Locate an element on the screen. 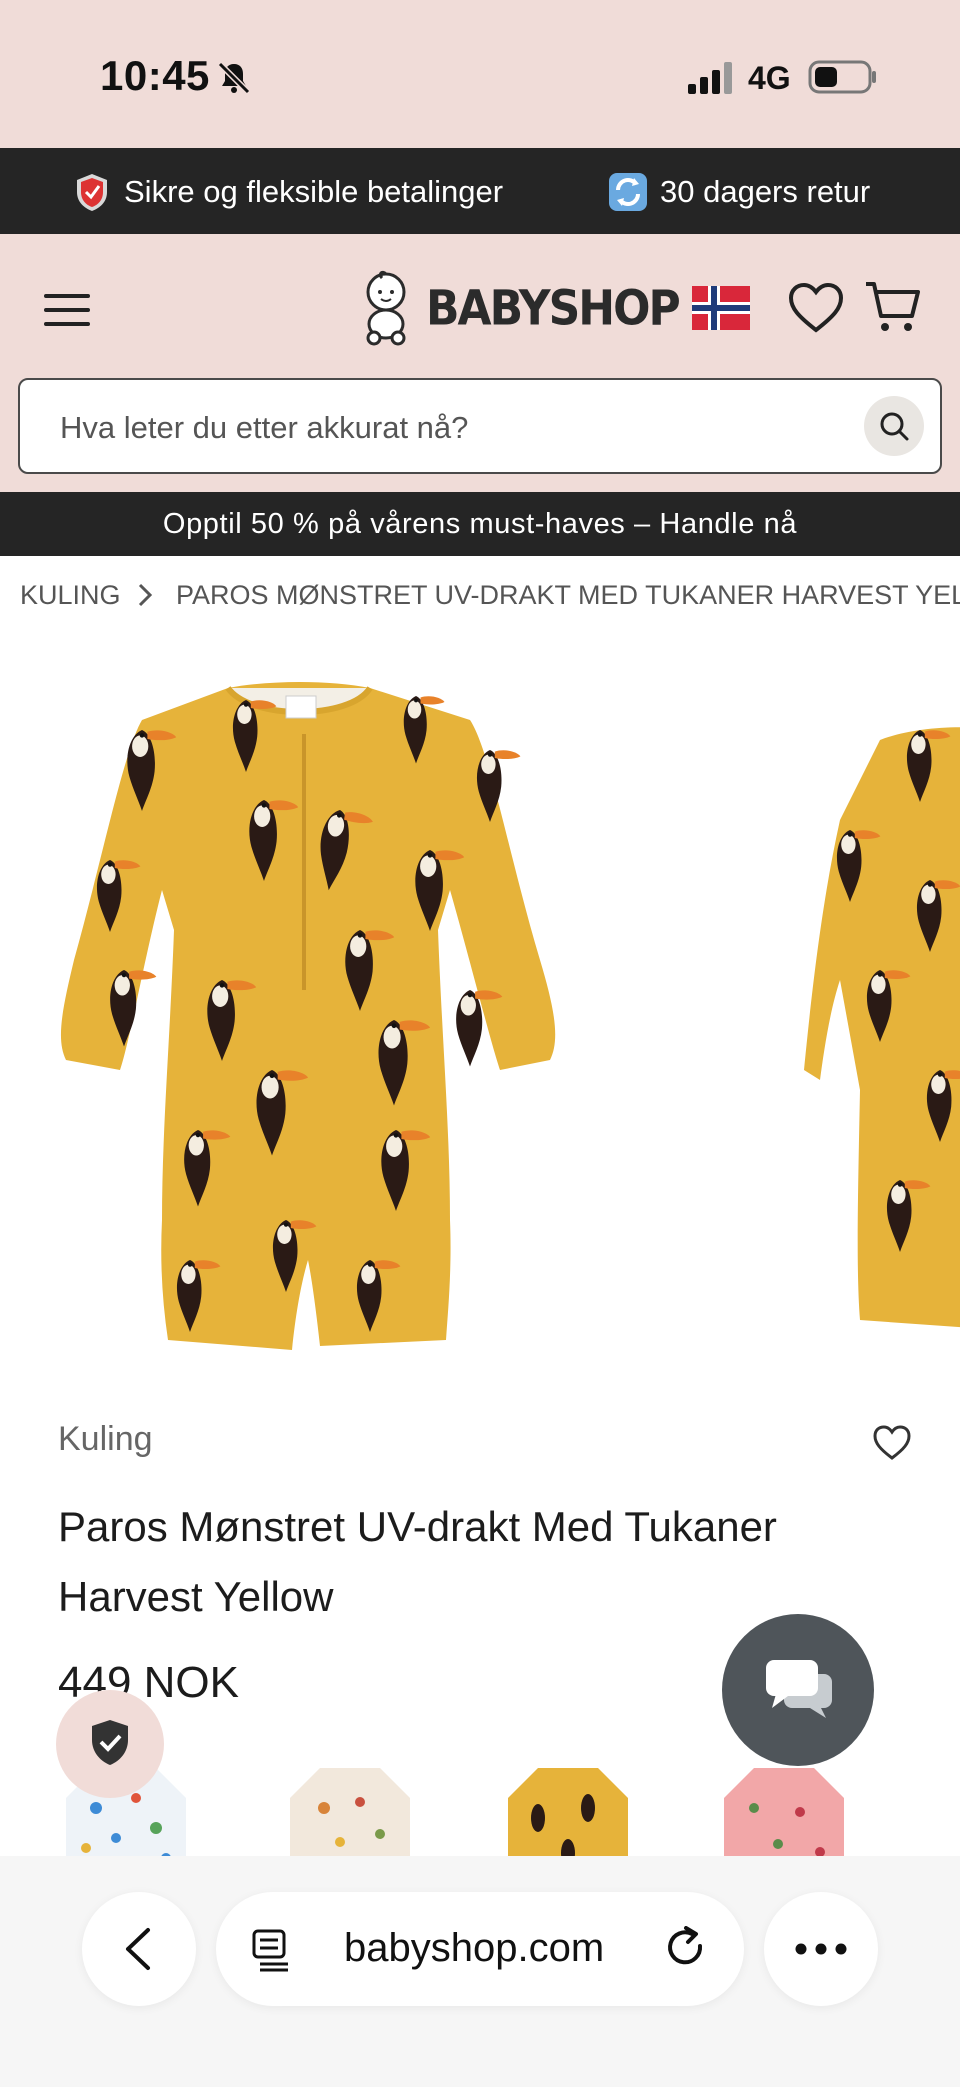  url-text: babyshop.com is located at coordinates (474, 1948).